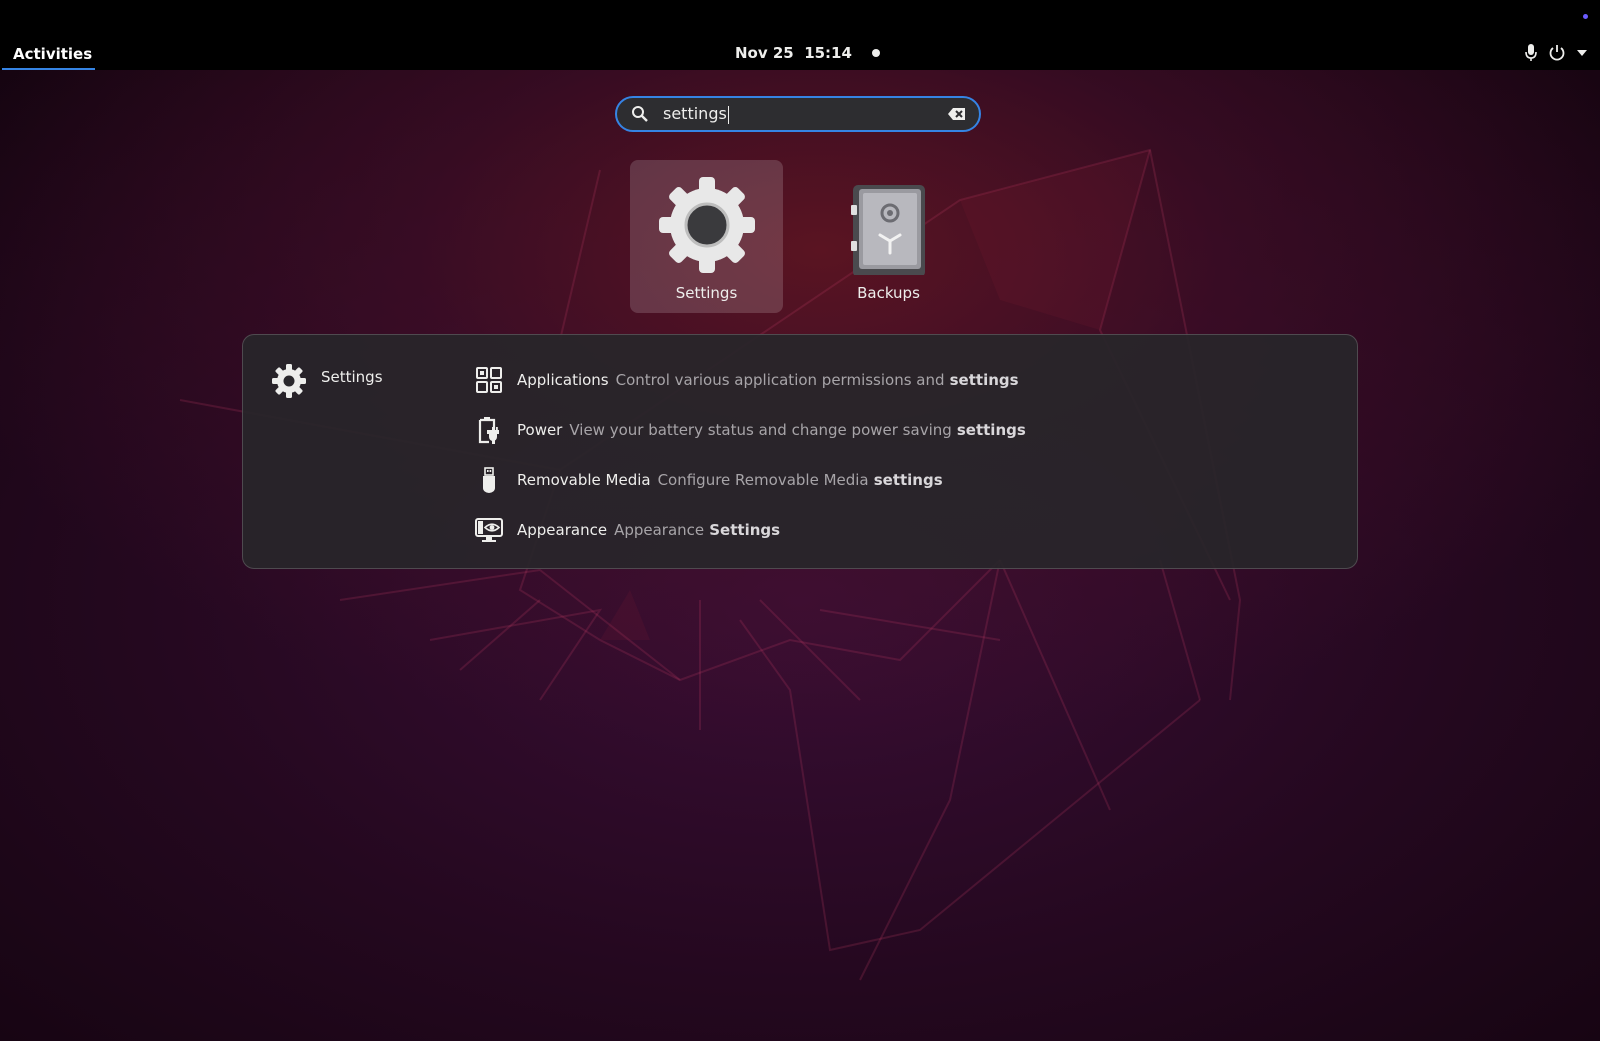 The image size is (1600, 1041). Describe the element at coordinates (875, 53) in the screenshot. I see `notification-indicator-dot` at that location.